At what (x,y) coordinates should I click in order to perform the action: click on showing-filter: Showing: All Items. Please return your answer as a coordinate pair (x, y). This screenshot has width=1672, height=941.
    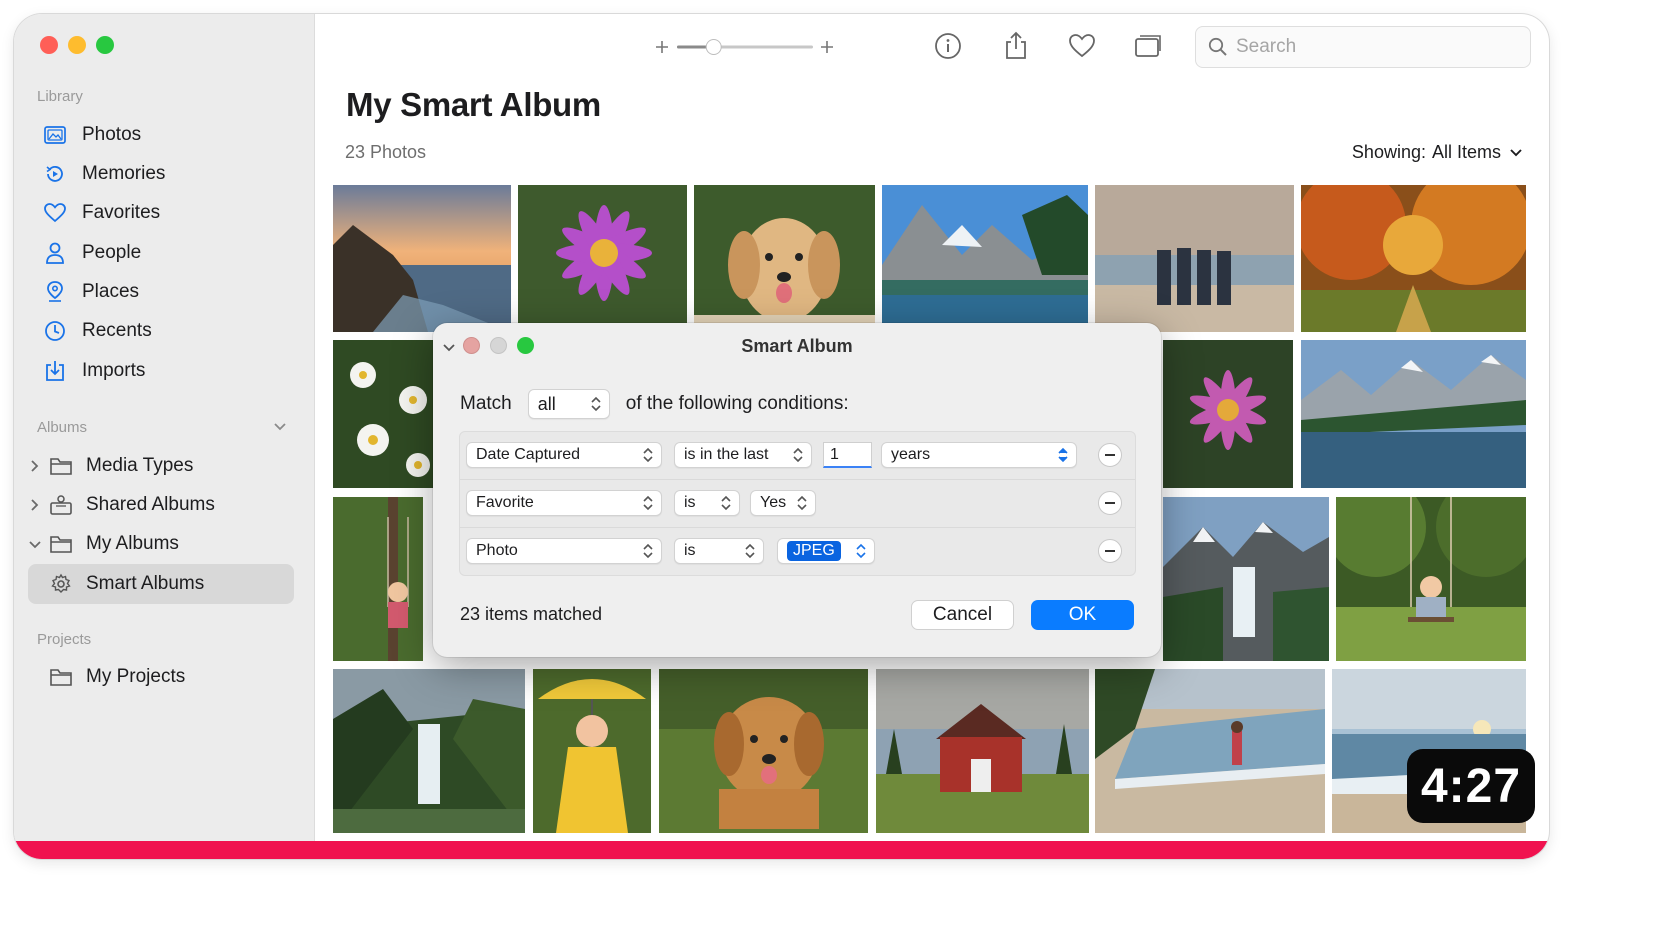
    Looking at the image, I should click on (1437, 152).